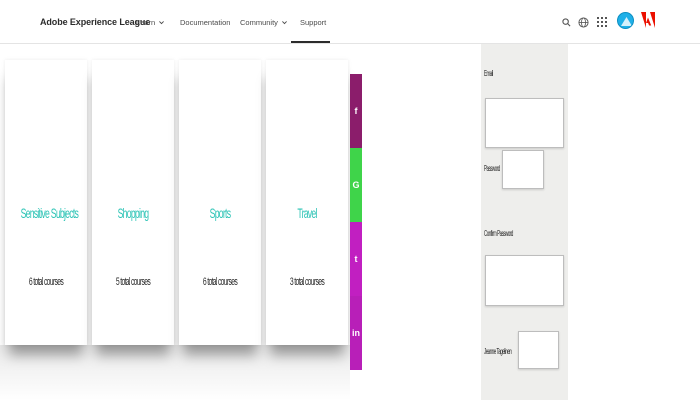 This screenshot has width=700, height=400. I want to click on course-card: Sports 6 total courses, so click(220, 202).